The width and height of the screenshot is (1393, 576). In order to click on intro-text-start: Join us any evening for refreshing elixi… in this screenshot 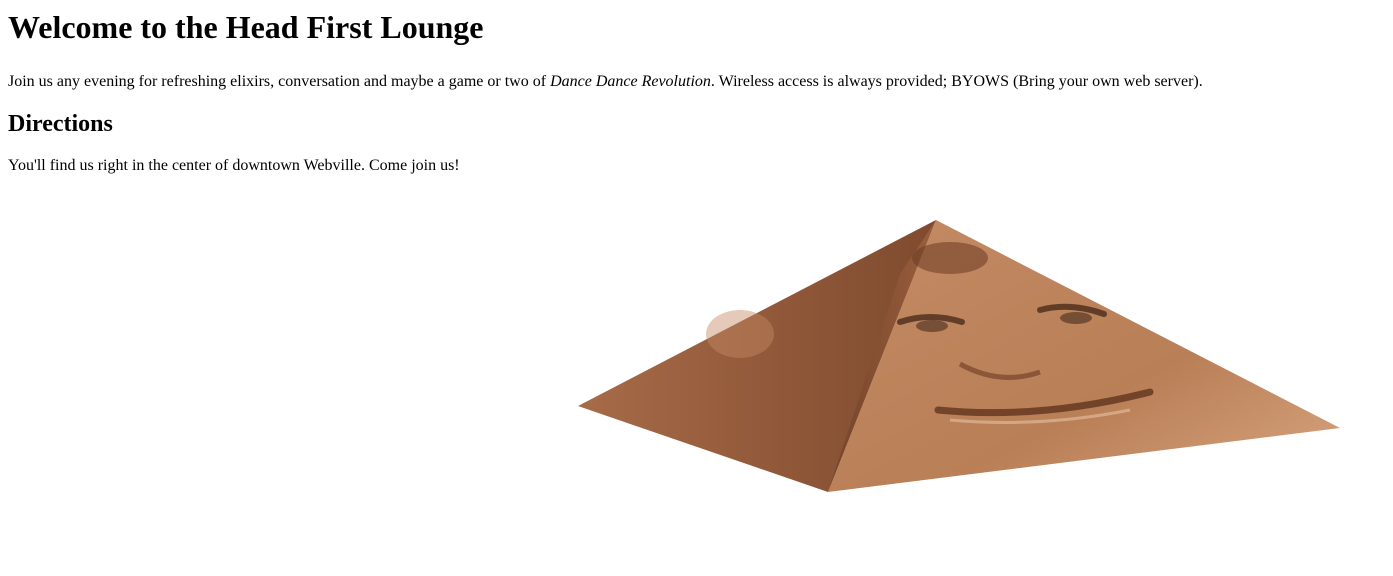, I will do `click(279, 81)`.